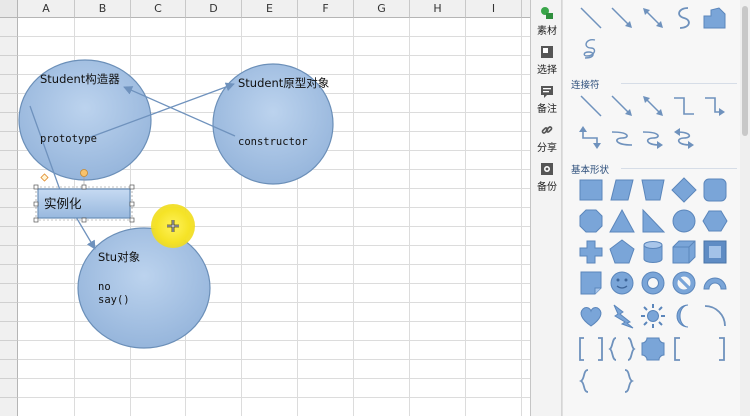 The height and width of the screenshot is (416, 750). What do you see at coordinates (679, 168) in the screenshot?
I see `basic-shapes-divider` at bounding box center [679, 168].